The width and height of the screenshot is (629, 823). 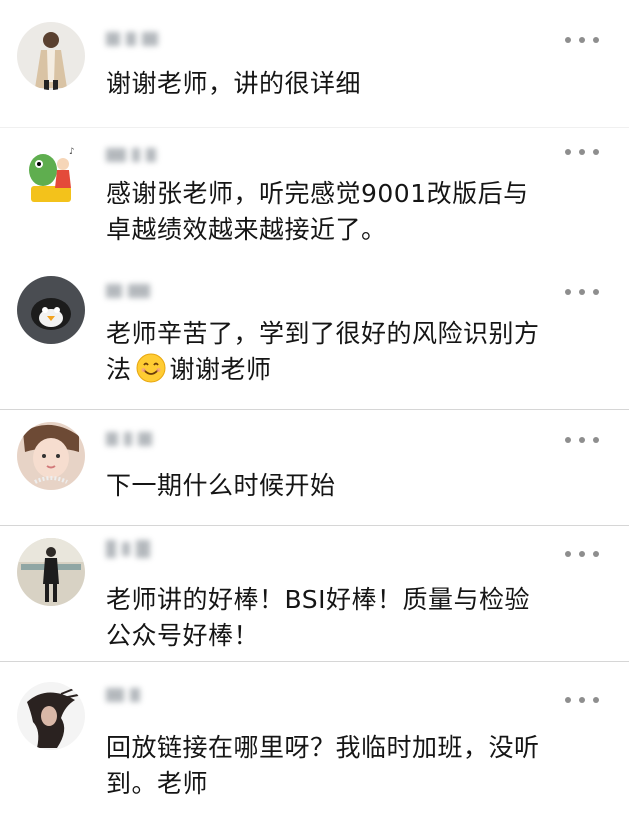 I want to click on comment-text: 回放链接在哪里呀？我临时加班，没听 到。老师, so click(x=356, y=766).